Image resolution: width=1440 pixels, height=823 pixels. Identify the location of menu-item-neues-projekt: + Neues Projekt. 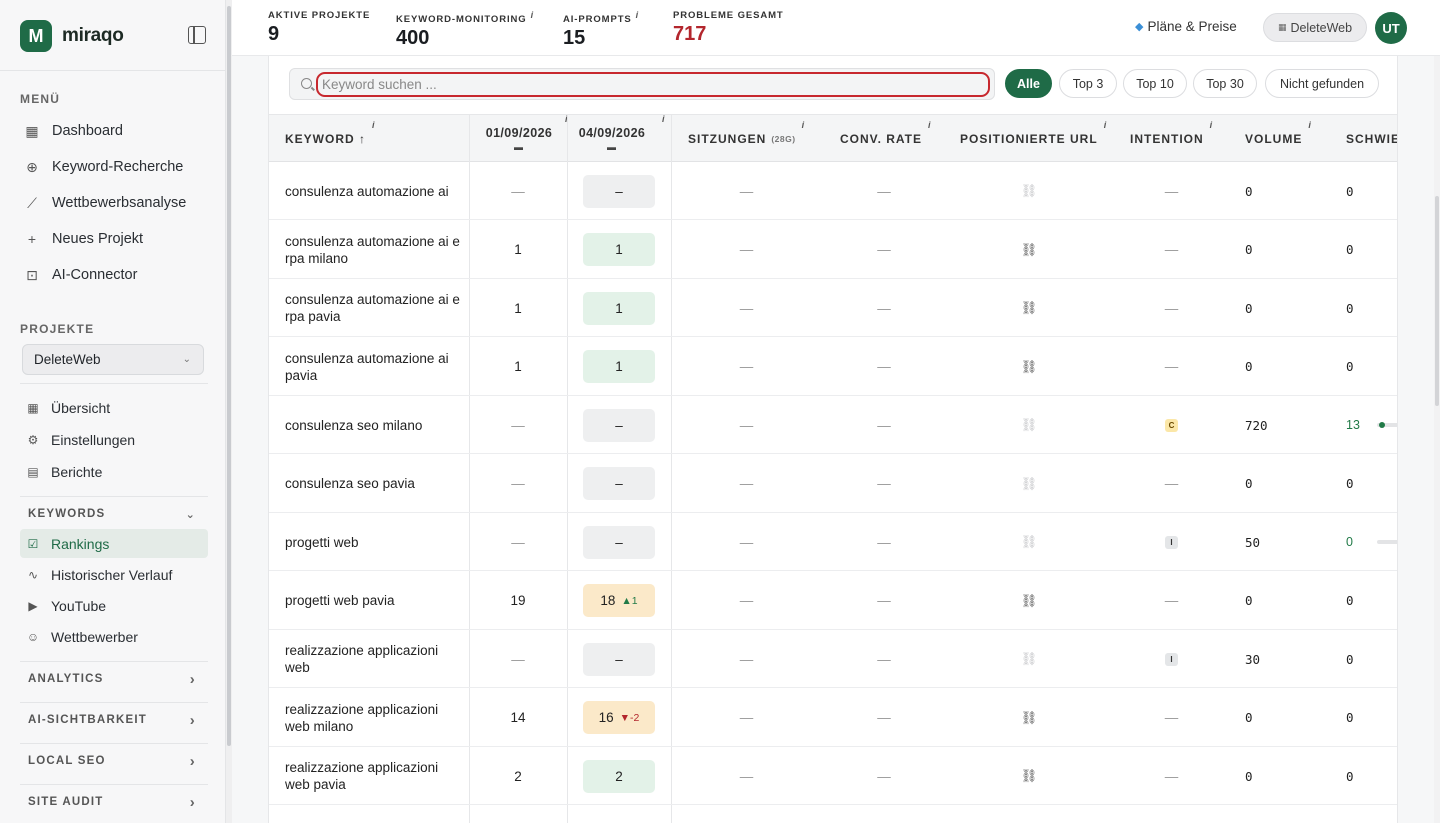
(115, 239).